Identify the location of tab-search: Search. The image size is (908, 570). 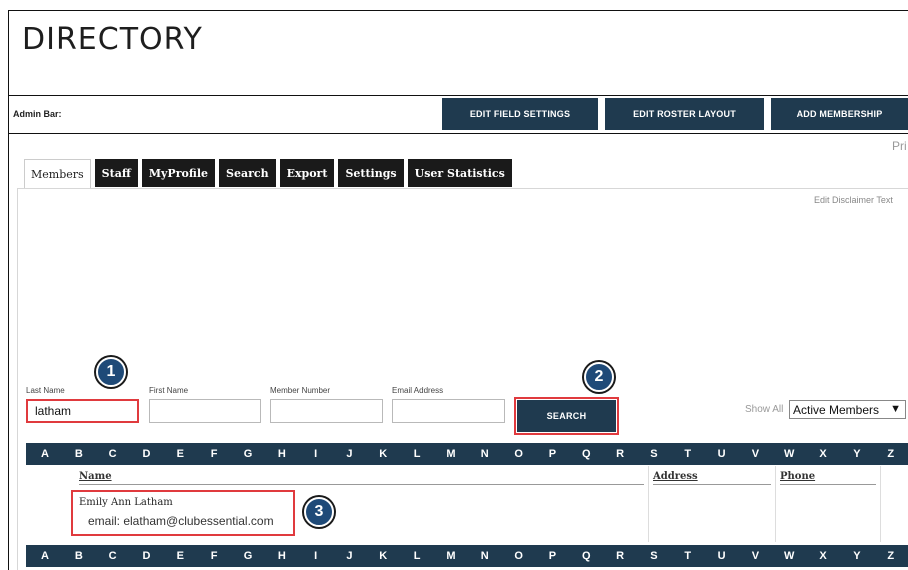
(247, 173).